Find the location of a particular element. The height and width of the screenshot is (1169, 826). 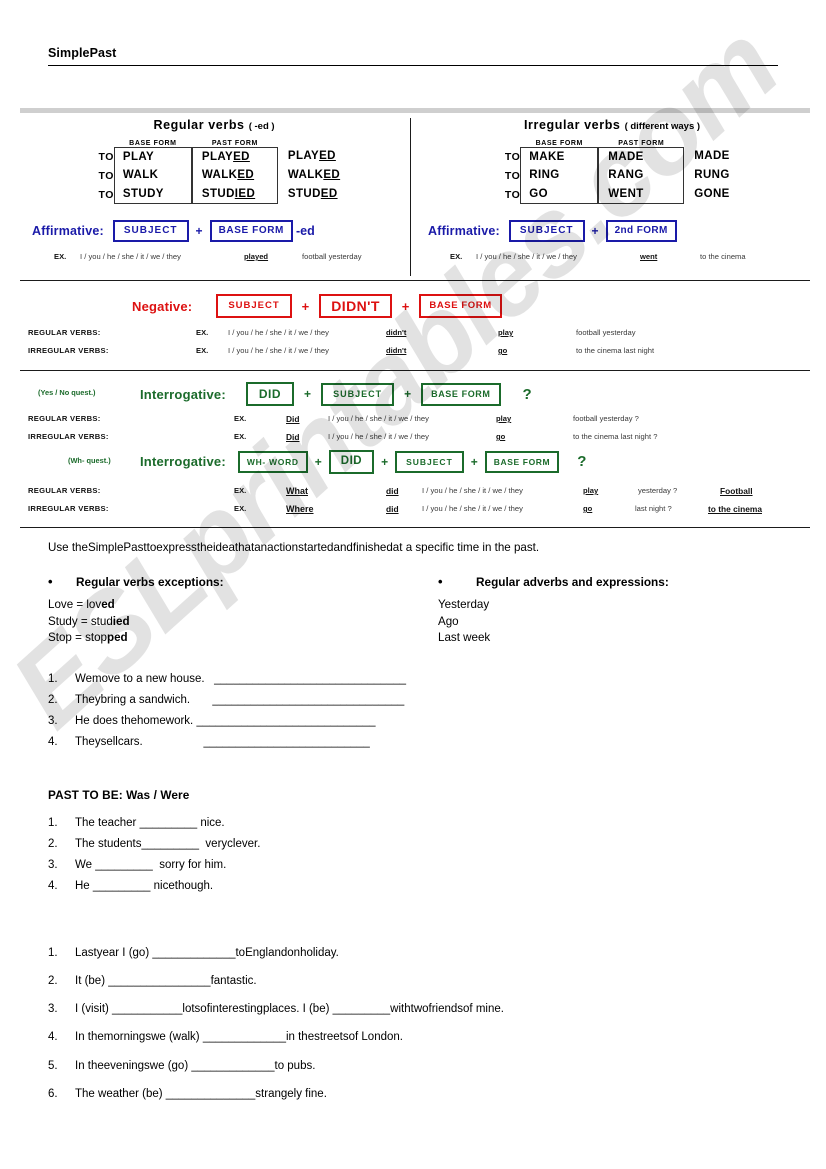

third-form-cell: PLAYED is located at coordinates (311, 156).